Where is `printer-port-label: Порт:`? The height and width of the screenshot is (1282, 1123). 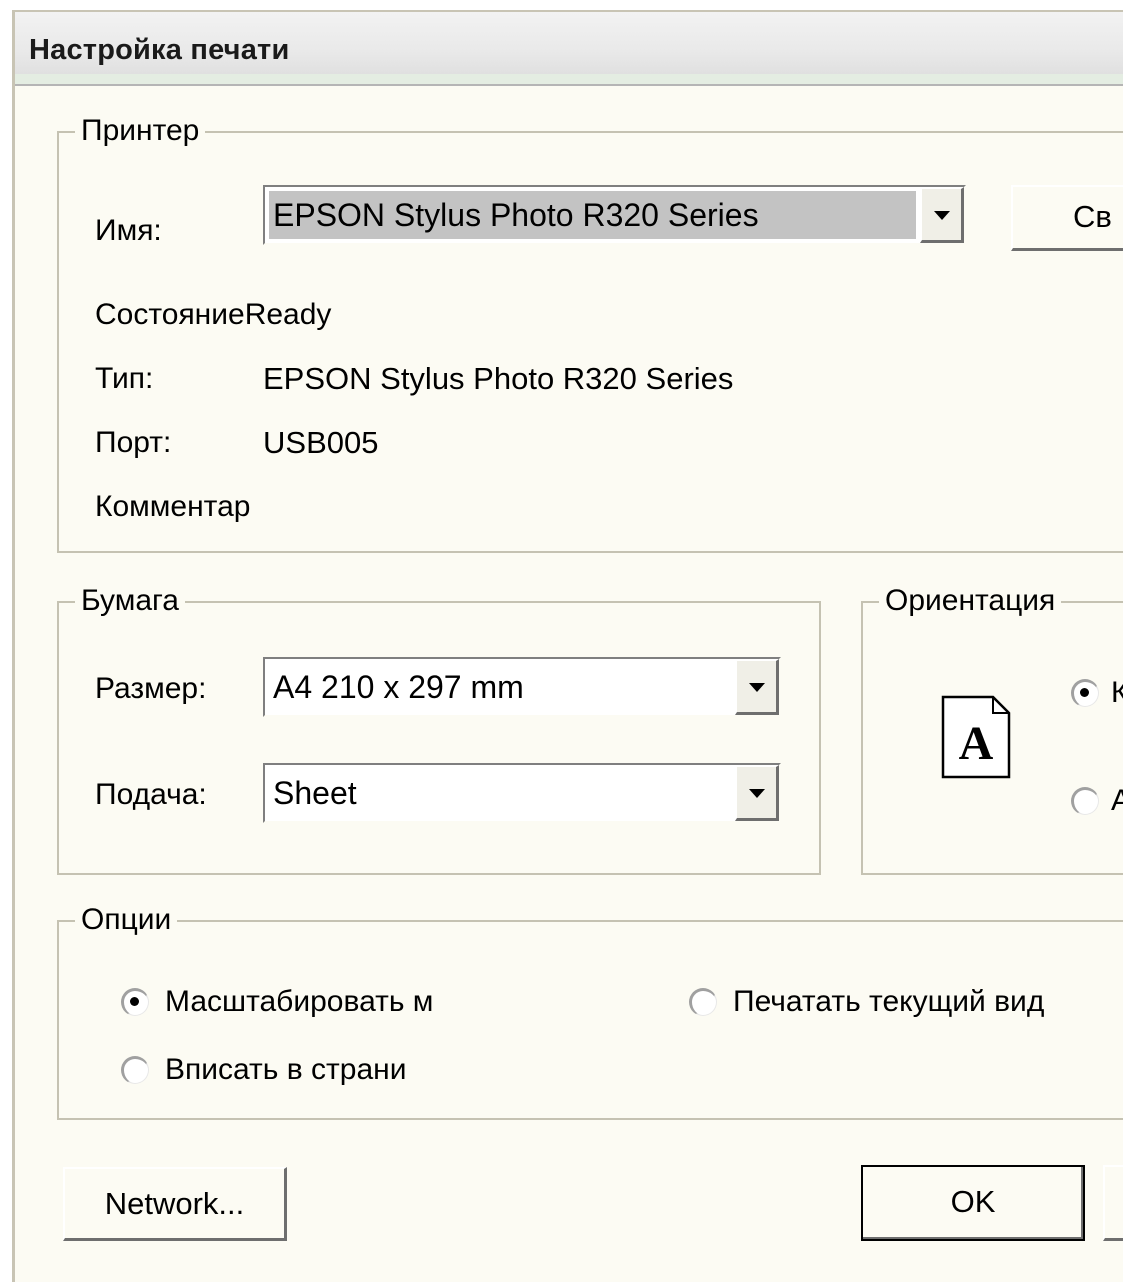
printer-port-label: Порт: is located at coordinates (133, 442).